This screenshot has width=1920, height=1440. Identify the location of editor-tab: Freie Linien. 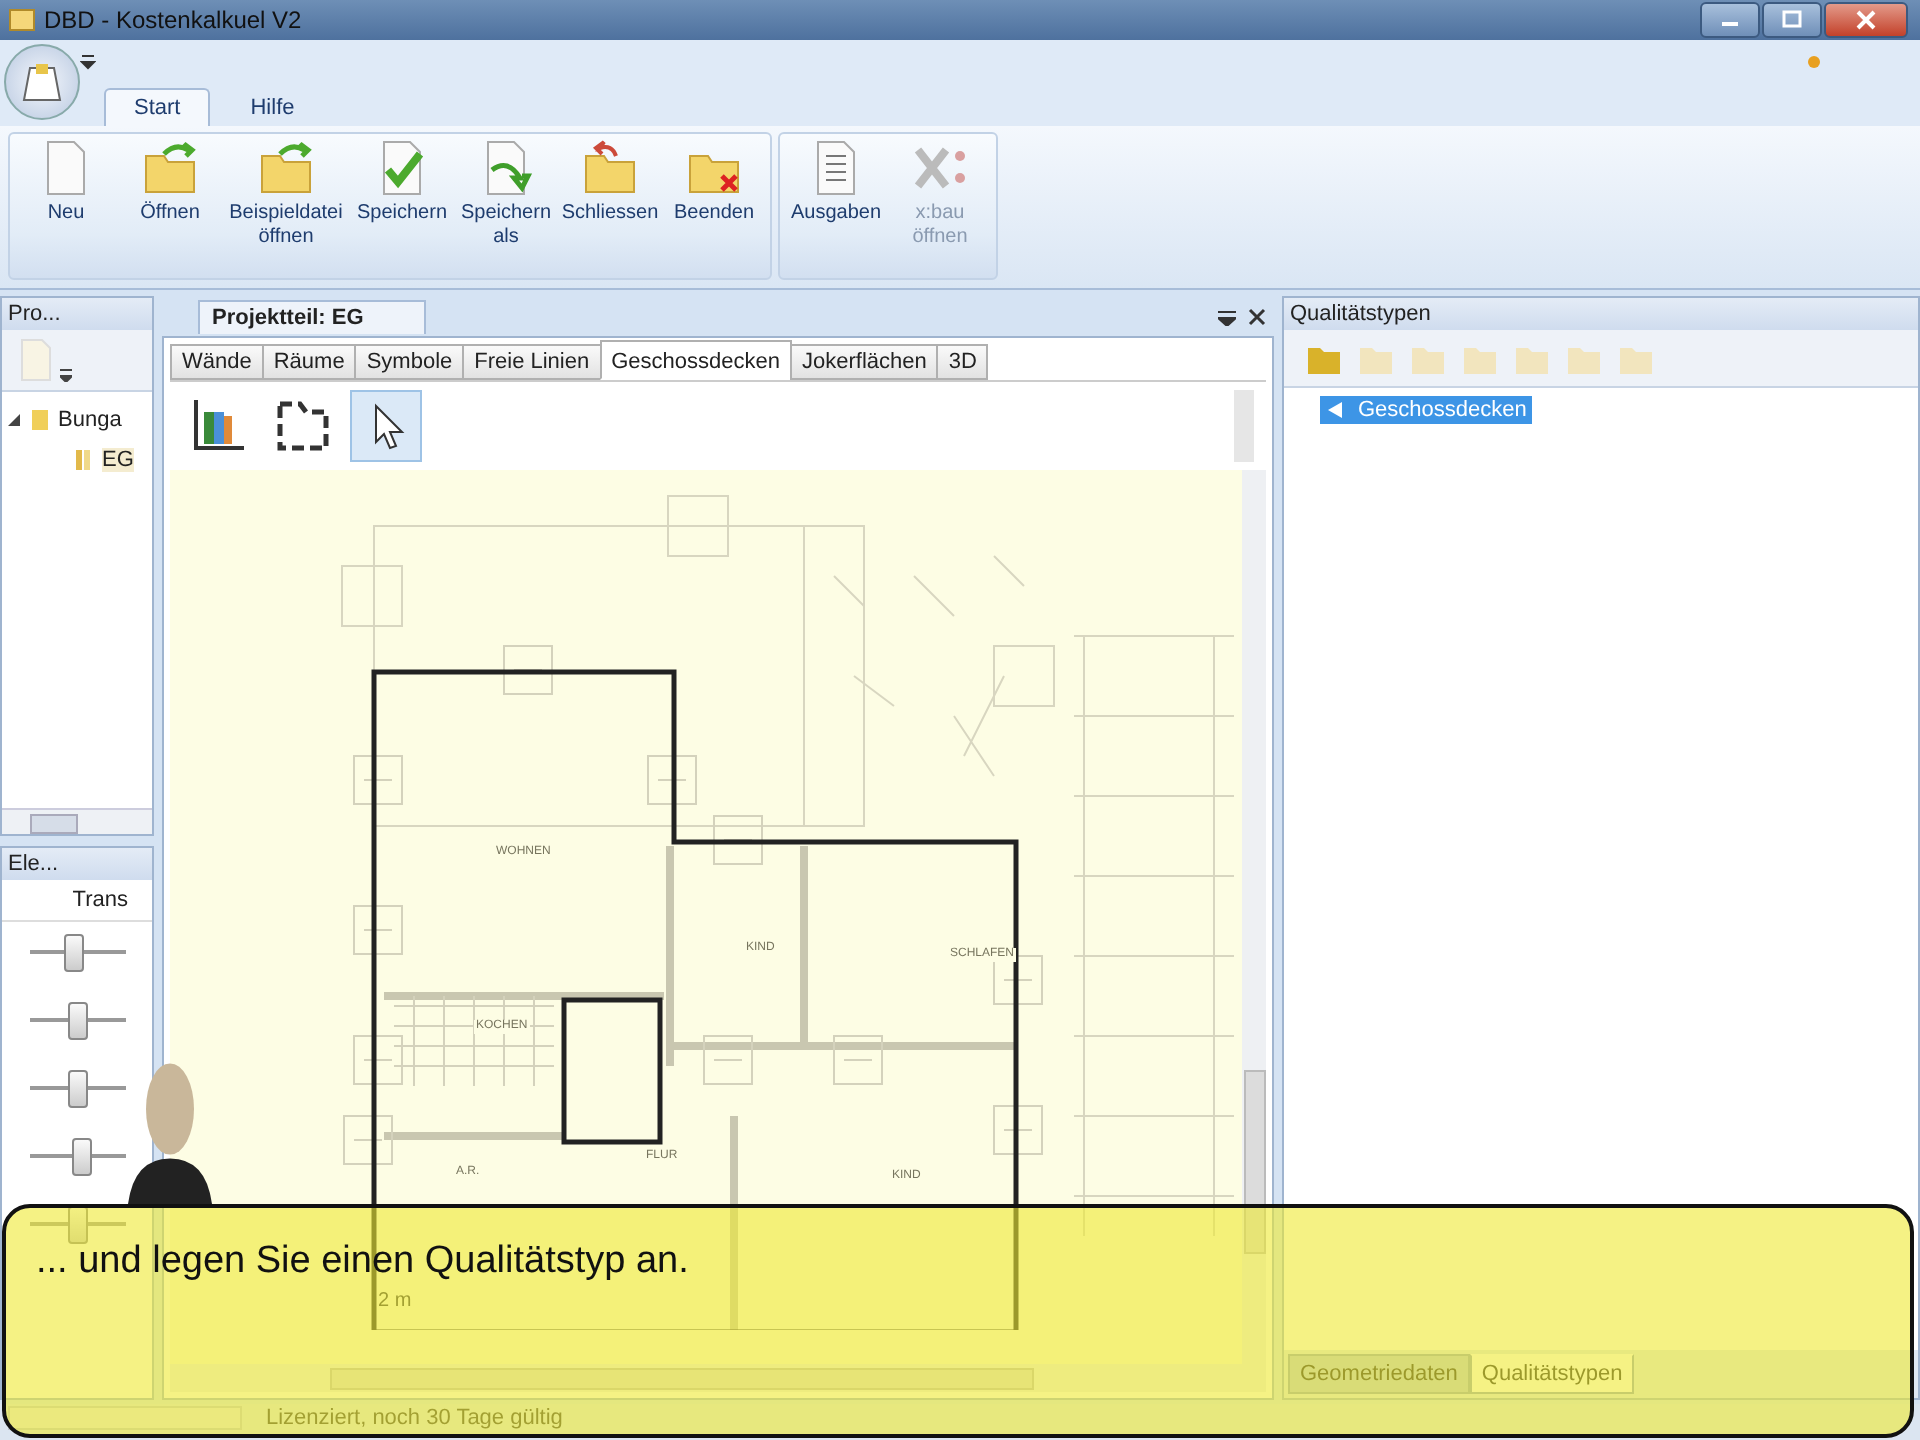
(532, 362).